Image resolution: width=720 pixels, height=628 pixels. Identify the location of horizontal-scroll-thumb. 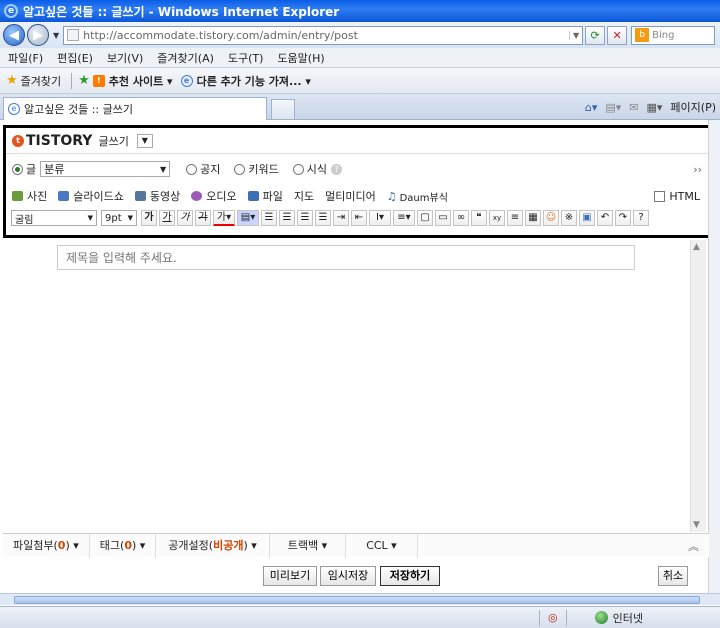
(357, 600).